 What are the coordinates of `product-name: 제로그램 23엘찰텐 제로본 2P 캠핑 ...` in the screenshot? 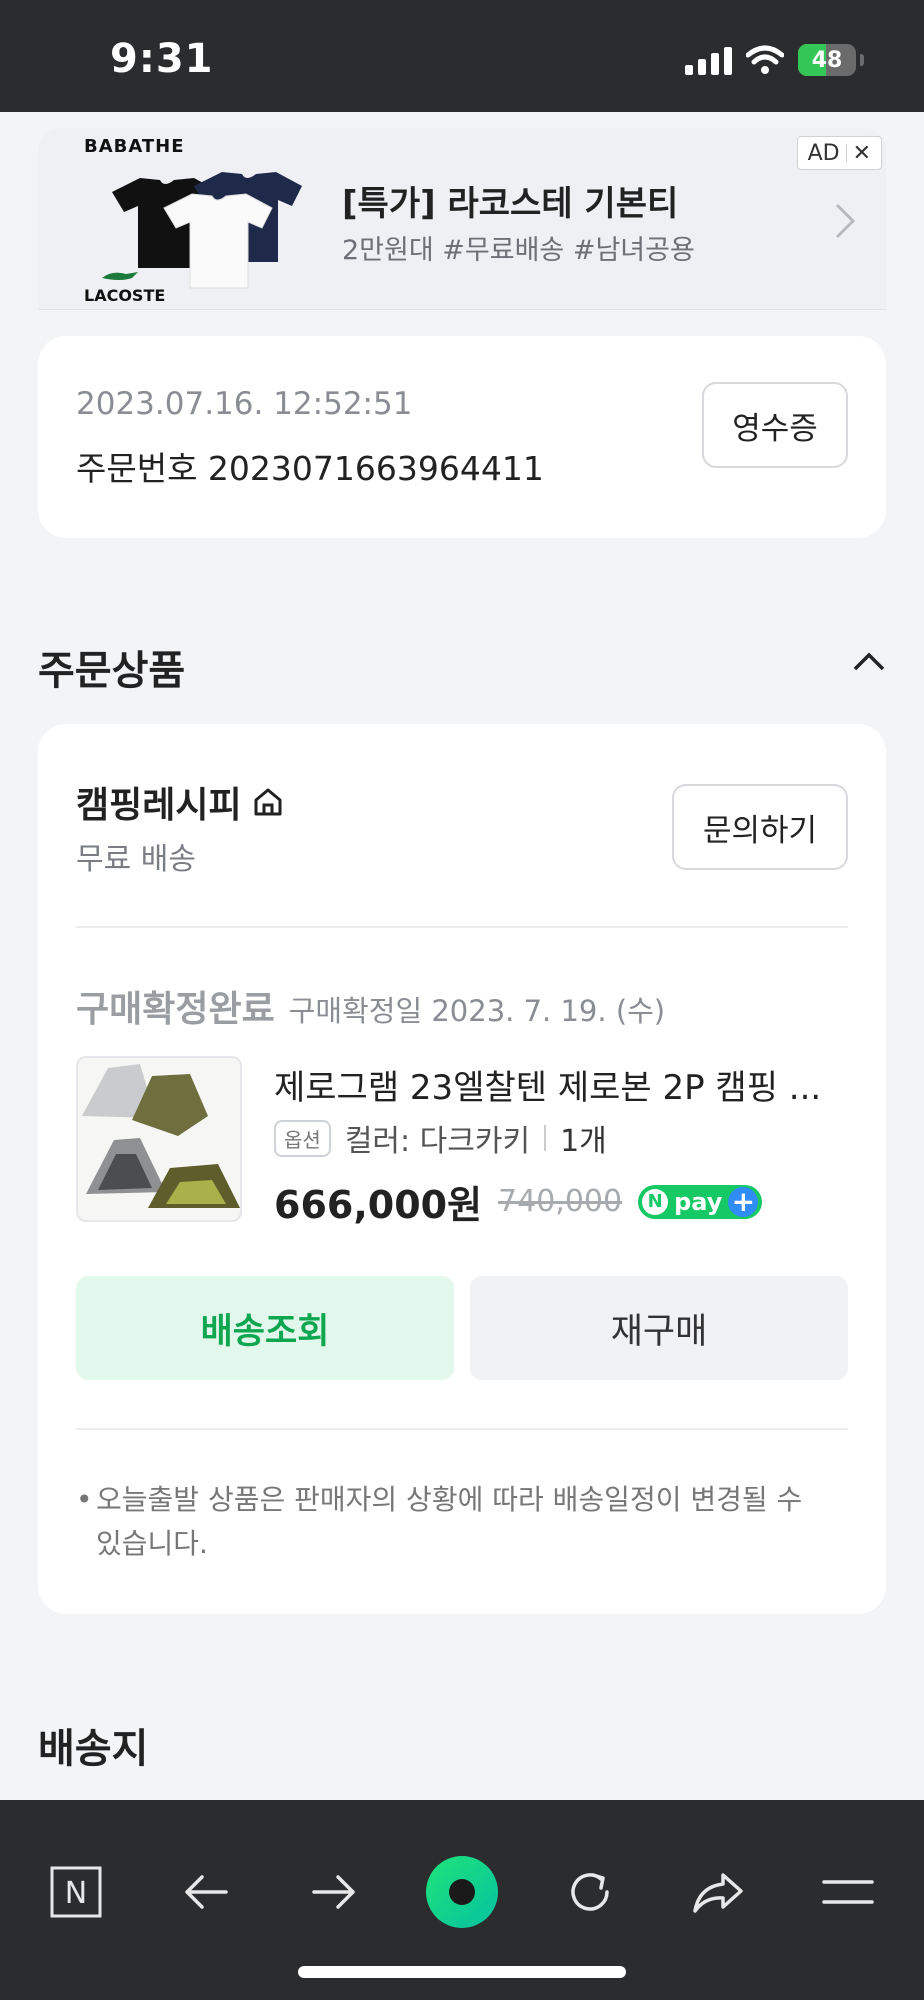 It's located at (547, 1084).